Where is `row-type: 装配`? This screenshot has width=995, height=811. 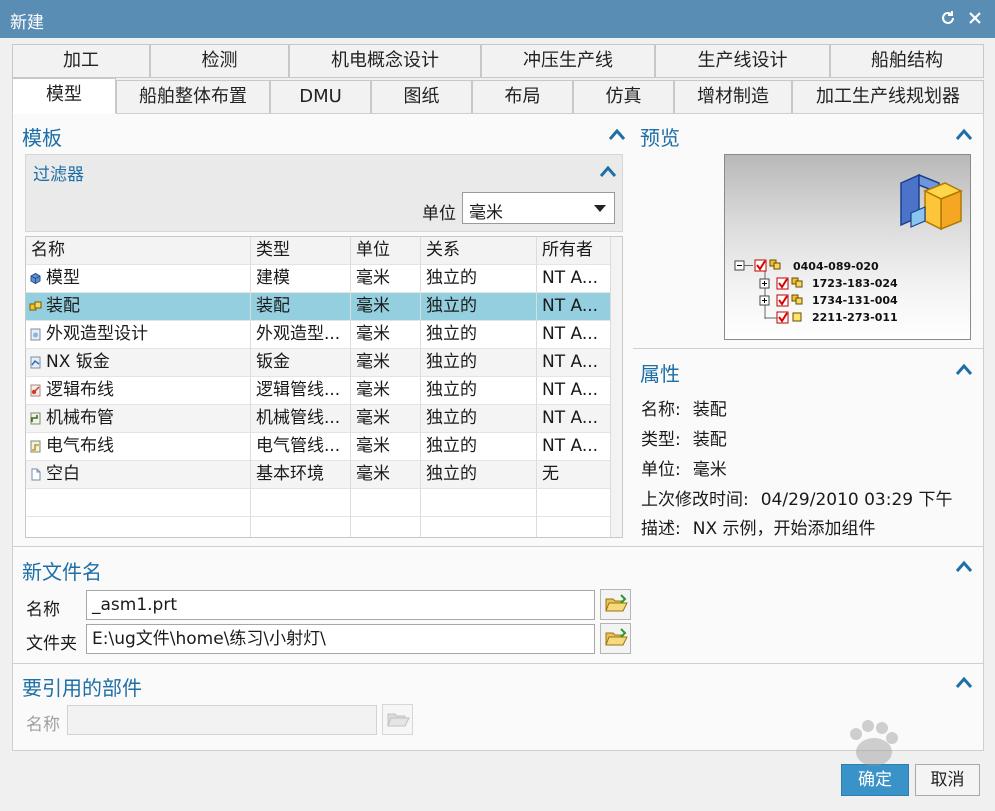 row-type: 装配 is located at coordinates (301, 307).